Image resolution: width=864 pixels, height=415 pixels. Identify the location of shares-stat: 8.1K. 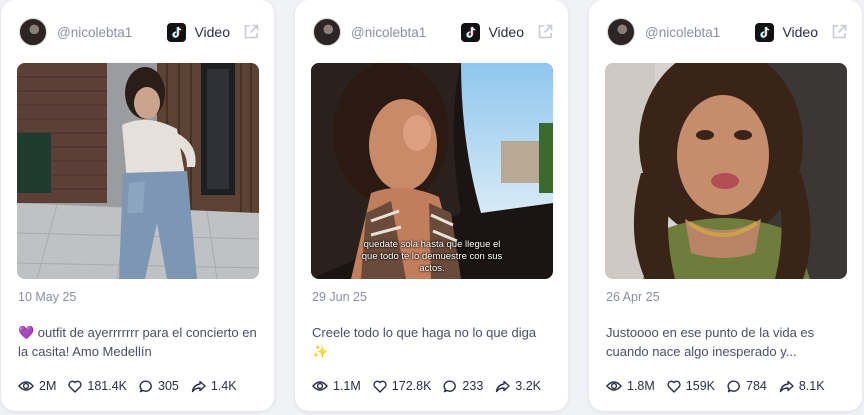
(802, 386).